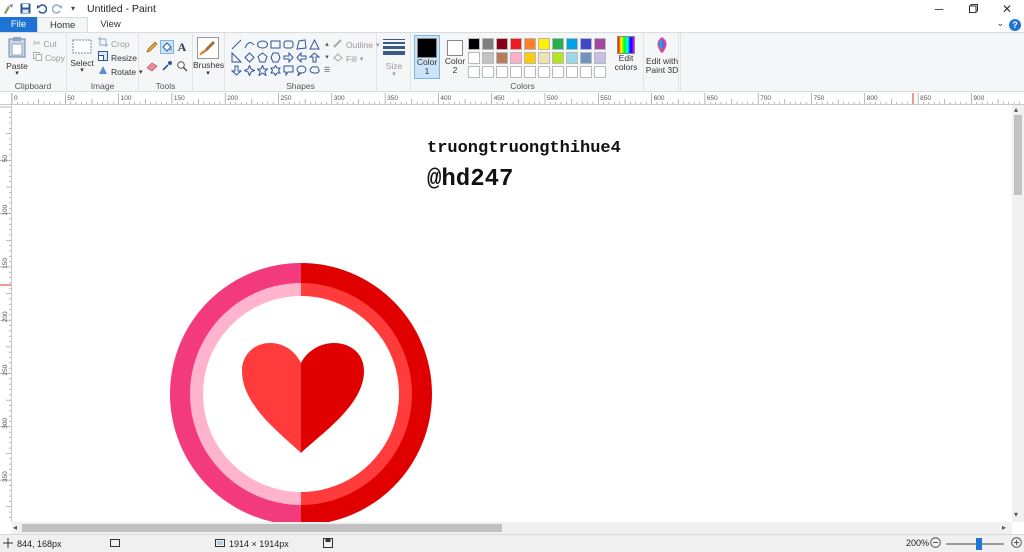 The image size is (1024, 552). I want to click on rounded-rectangle-shape-icon, so click(288, 44).